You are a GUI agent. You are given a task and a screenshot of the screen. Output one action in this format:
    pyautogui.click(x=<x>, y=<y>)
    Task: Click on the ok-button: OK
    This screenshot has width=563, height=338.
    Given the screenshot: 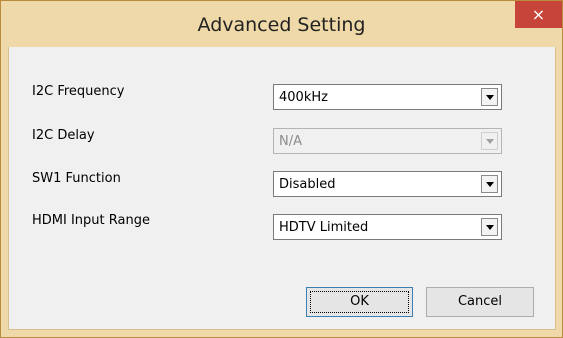 What is the action you would take?
    pyautogui.click(x=359, y=302)
    